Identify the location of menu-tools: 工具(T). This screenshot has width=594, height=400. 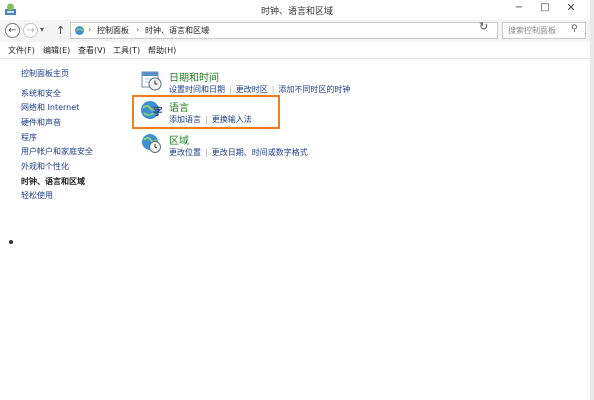
(126, 50).